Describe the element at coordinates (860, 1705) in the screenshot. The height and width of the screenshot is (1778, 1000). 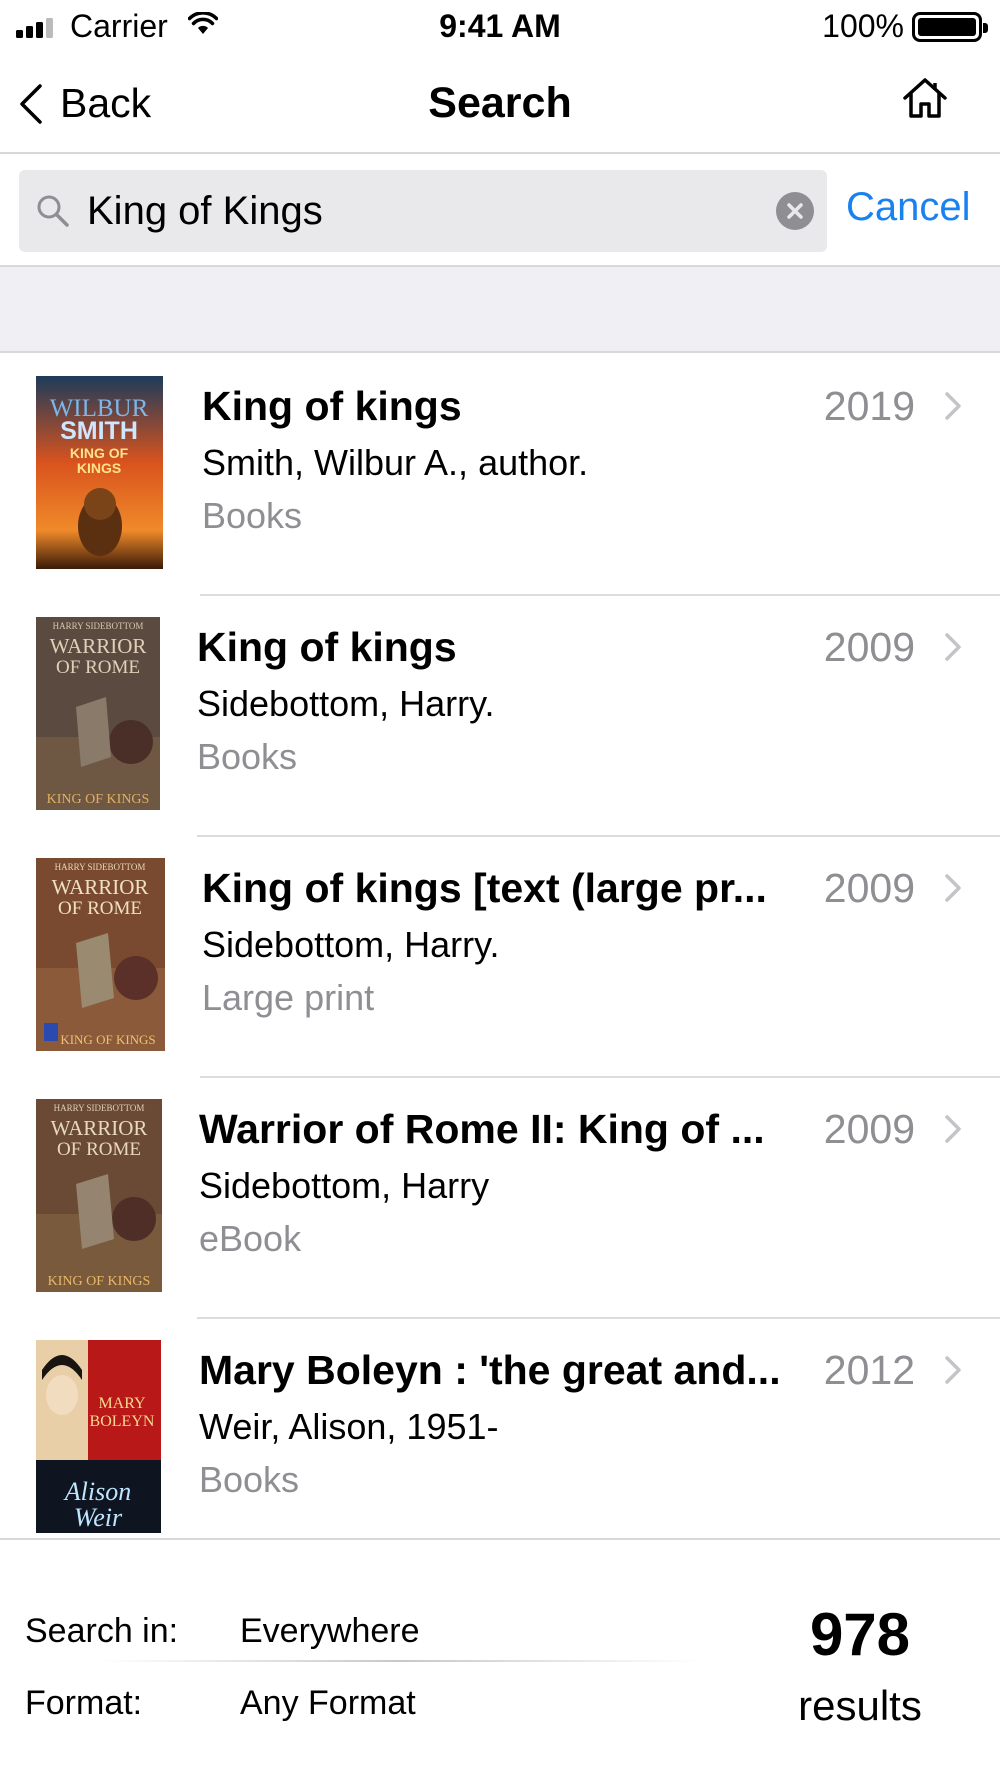
I see `results-count-label: results` at that location.